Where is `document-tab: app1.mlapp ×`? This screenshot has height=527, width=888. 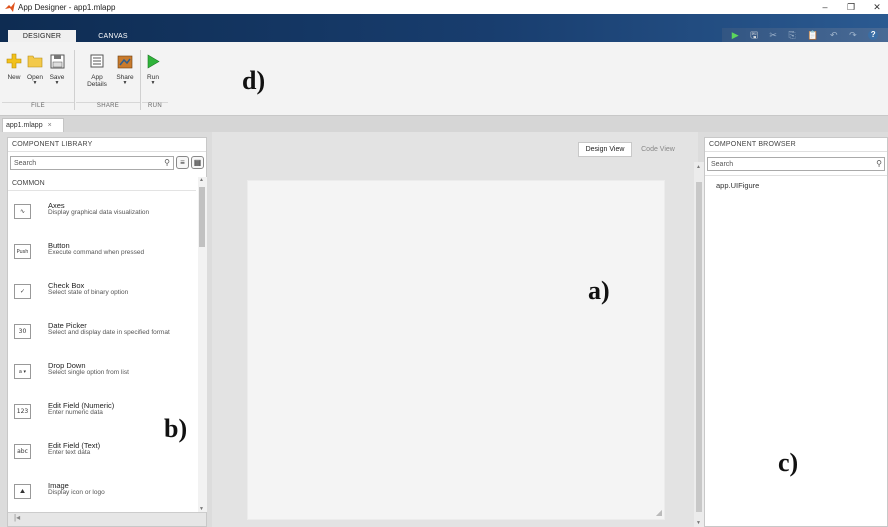
document-tab: app1.mlapp × is located at coordinates (33, 125).